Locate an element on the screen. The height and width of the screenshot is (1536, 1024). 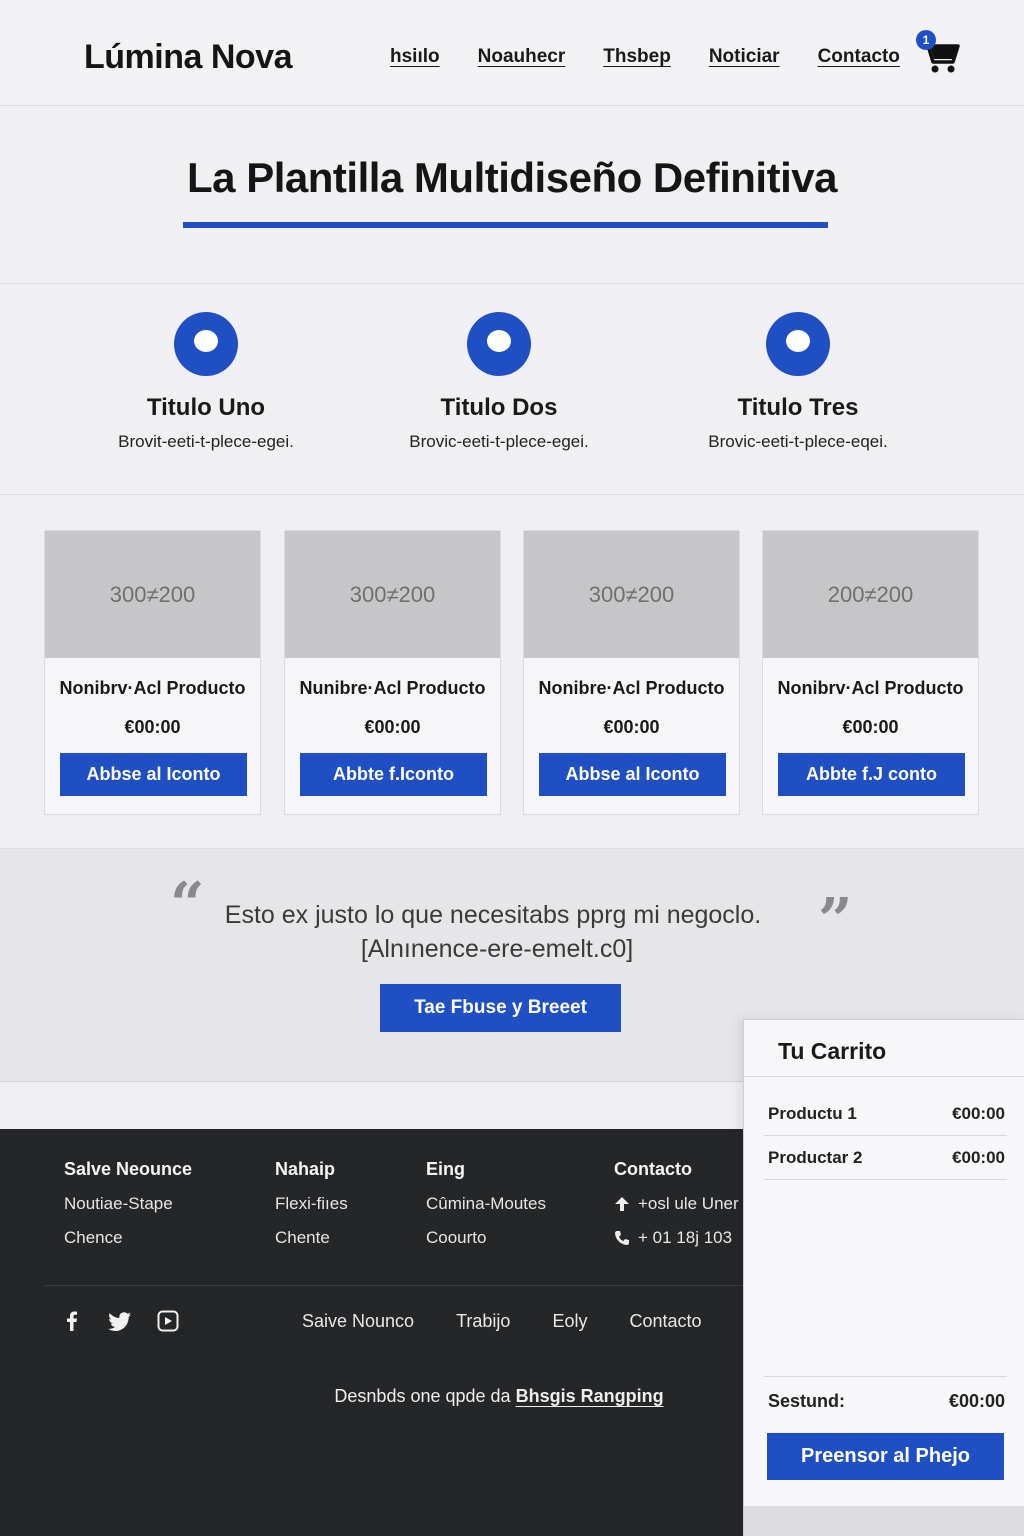
footer-column: Salve Neounce Noutiae-Stape Chence is located at coordinates (128, 1203).